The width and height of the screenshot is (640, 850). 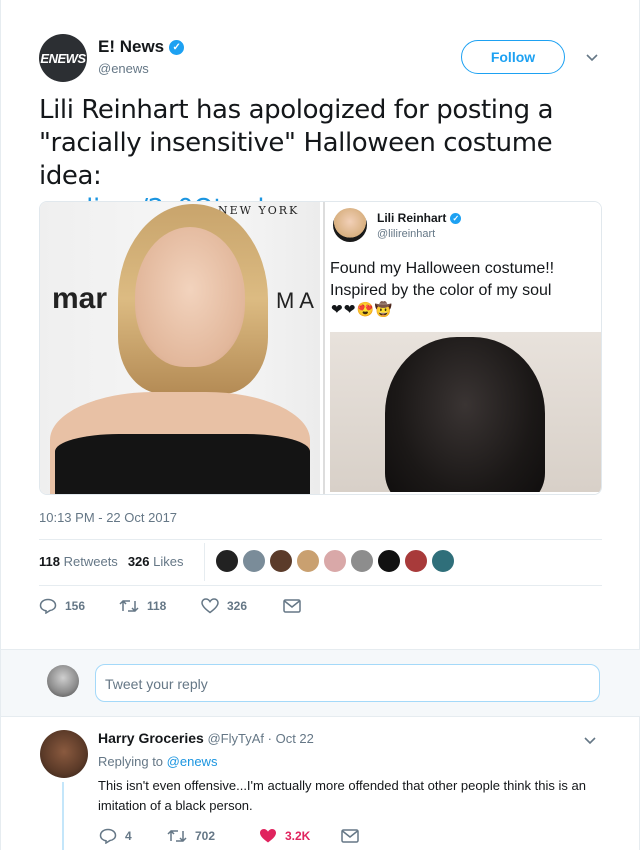 I want to click on embedded-name-row: Lili Reinhart ✓, so click(x=419, y=218).